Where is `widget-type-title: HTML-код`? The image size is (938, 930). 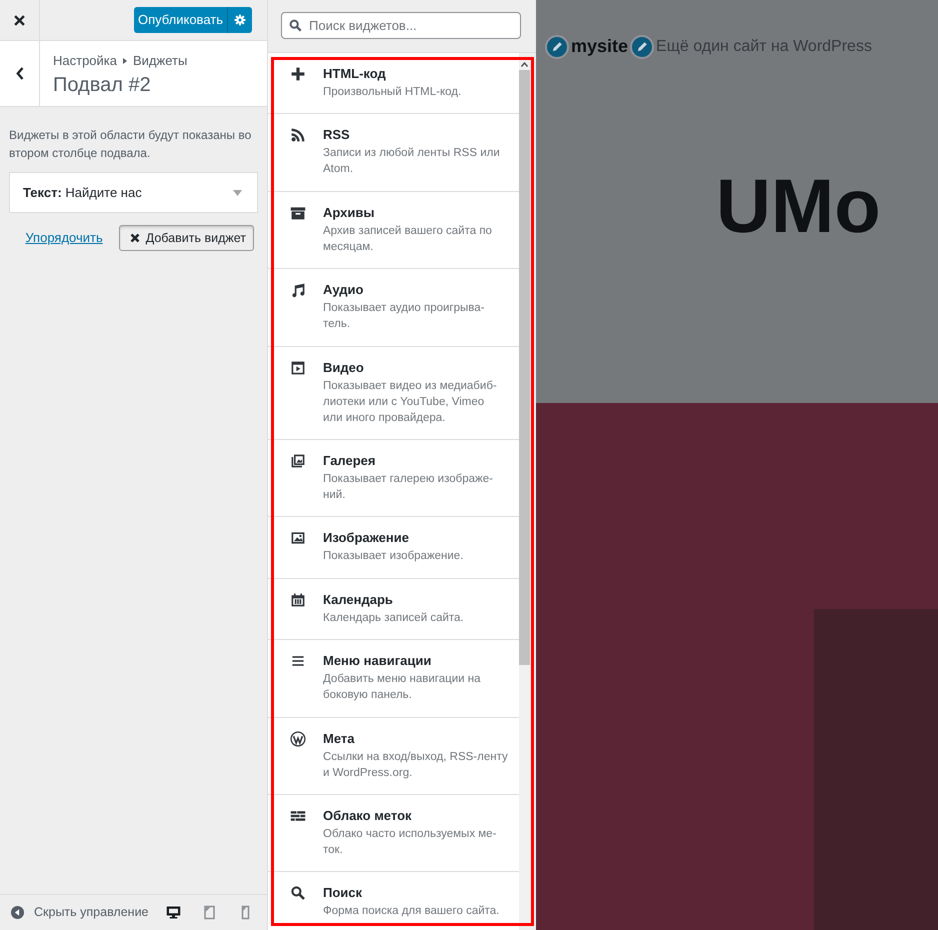 widget-type-title: HTML-код is located at coordinates (355, 74).